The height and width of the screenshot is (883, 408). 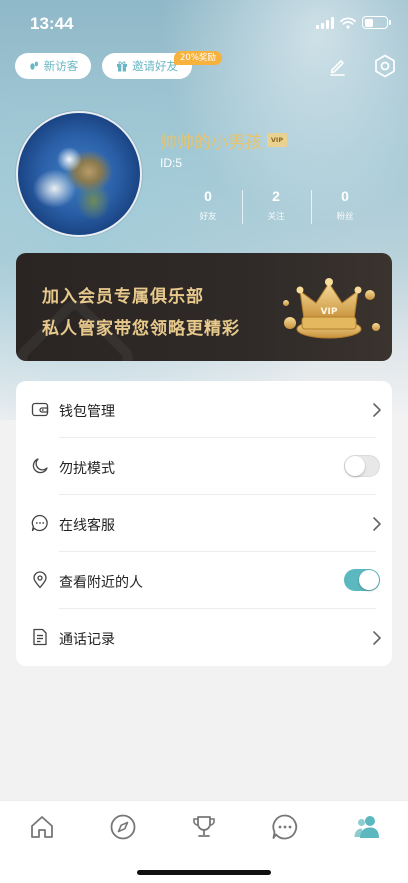 I want to click on menu-label-do-not-disturb: 勿扰模式, so click(x=87, y=469).